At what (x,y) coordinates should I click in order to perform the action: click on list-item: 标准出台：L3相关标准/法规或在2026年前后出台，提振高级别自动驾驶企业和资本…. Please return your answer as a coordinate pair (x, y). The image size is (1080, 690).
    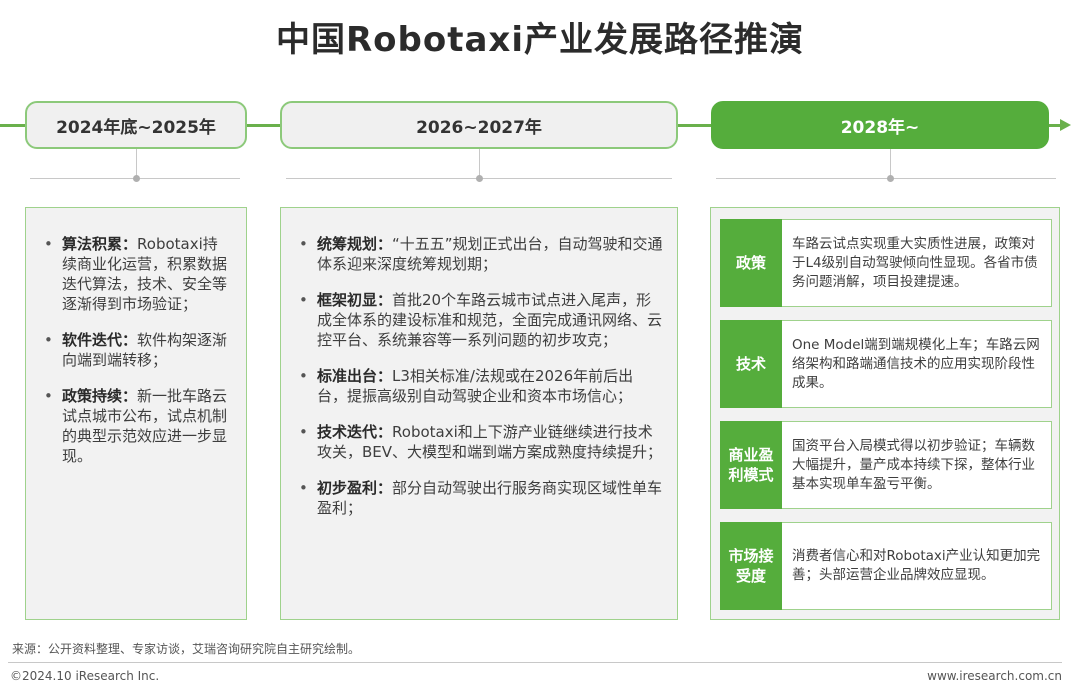
    Looking at the image, I should click on (479, 386).